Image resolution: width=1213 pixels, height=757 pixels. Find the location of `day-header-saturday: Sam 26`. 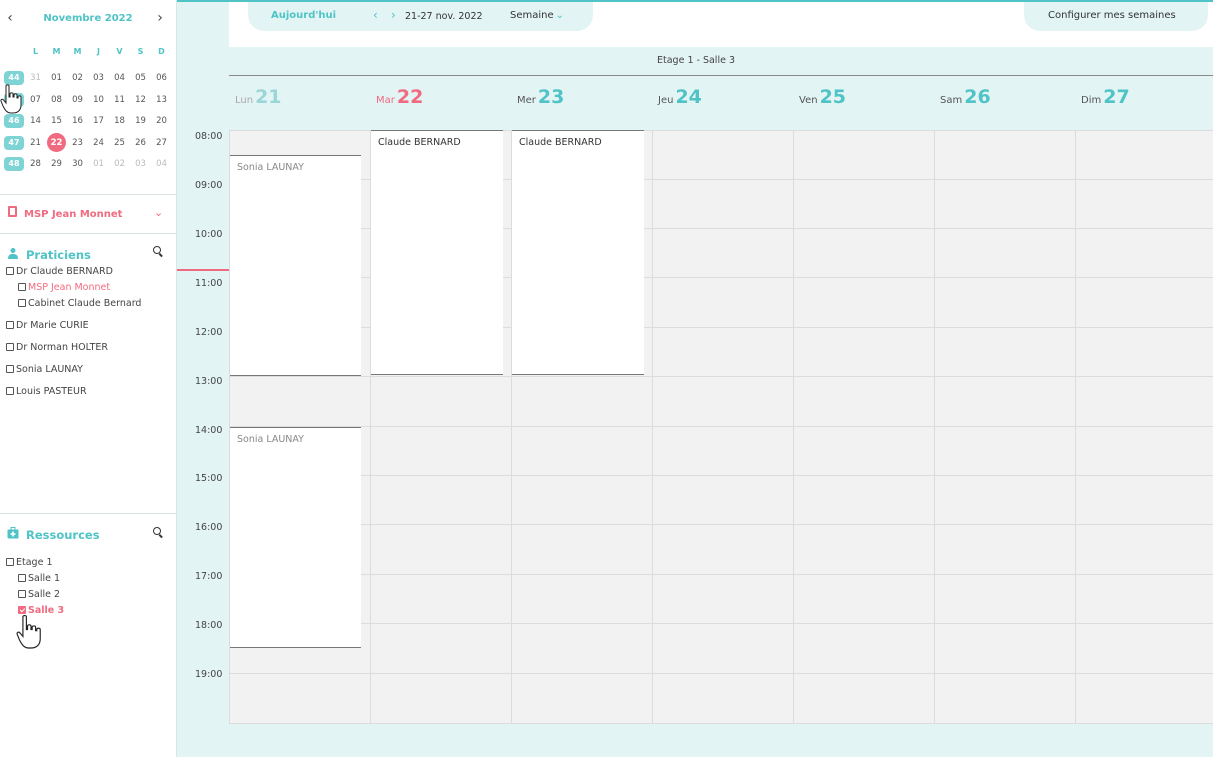

day-header-saturday: Sam 26 is located at coordinates (965, 100).